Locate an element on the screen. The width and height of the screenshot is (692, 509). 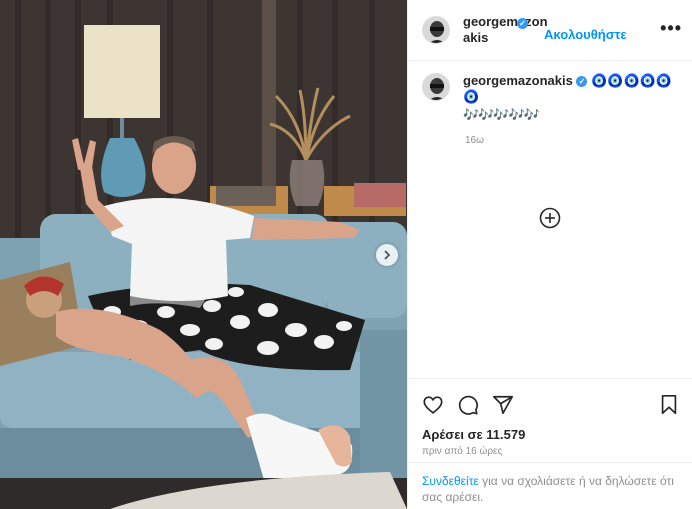
login-link: Συνδεθείτε is located at coordinates (450, 481).